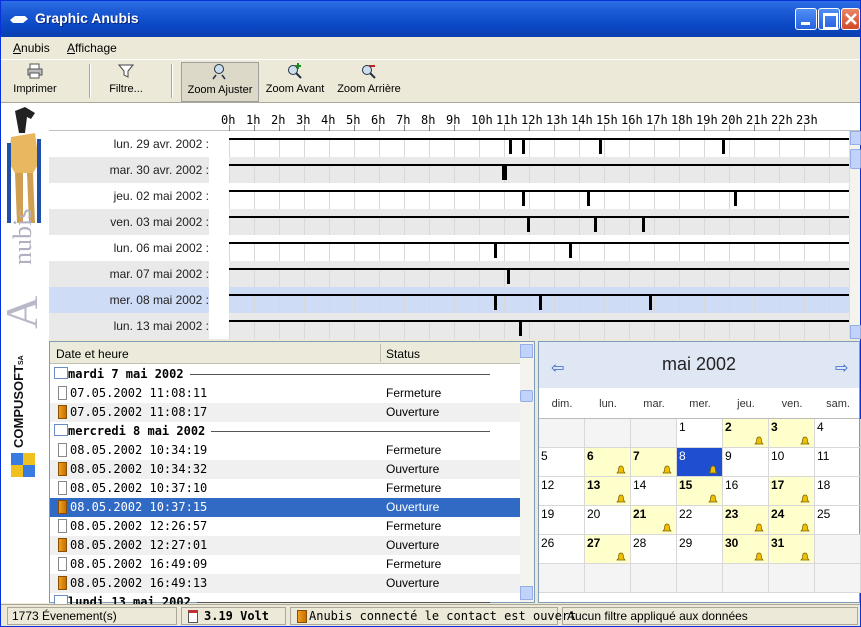 This screenshot has width=861, height=627. I want to click on event-row: 08.05.2002 16:49:13 Ouverture, so click(285, 583).